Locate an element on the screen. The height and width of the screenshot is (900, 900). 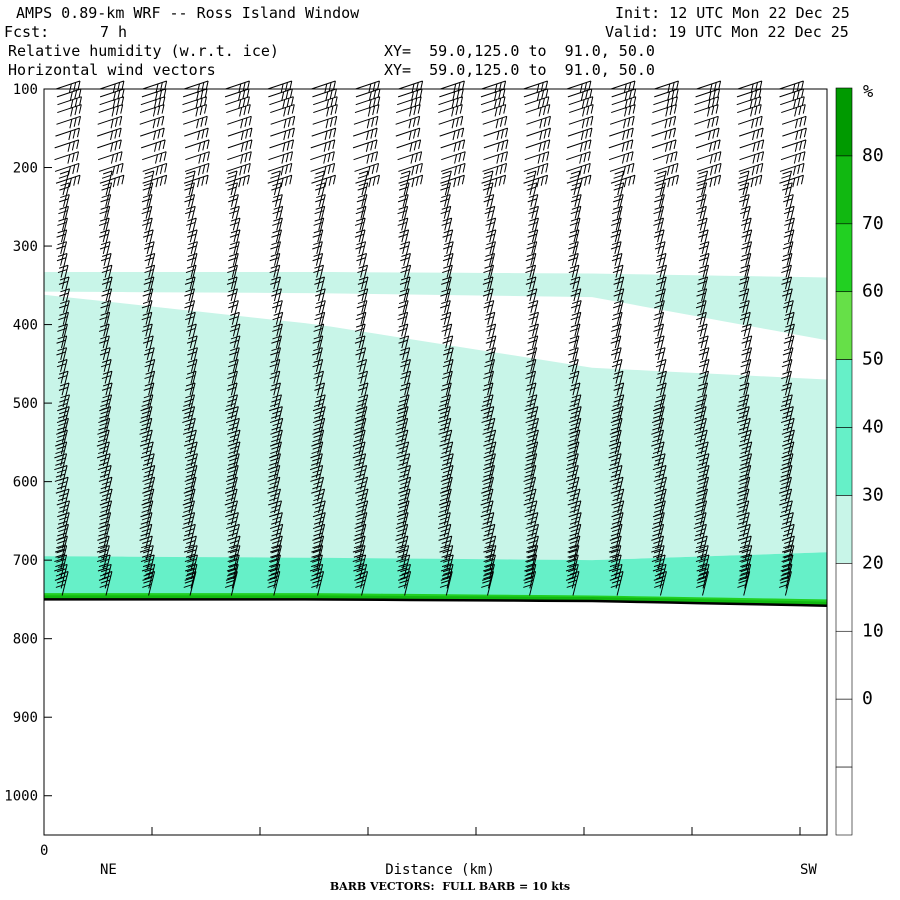
colorbar-label: 0 is located at coordinates (867, 698).